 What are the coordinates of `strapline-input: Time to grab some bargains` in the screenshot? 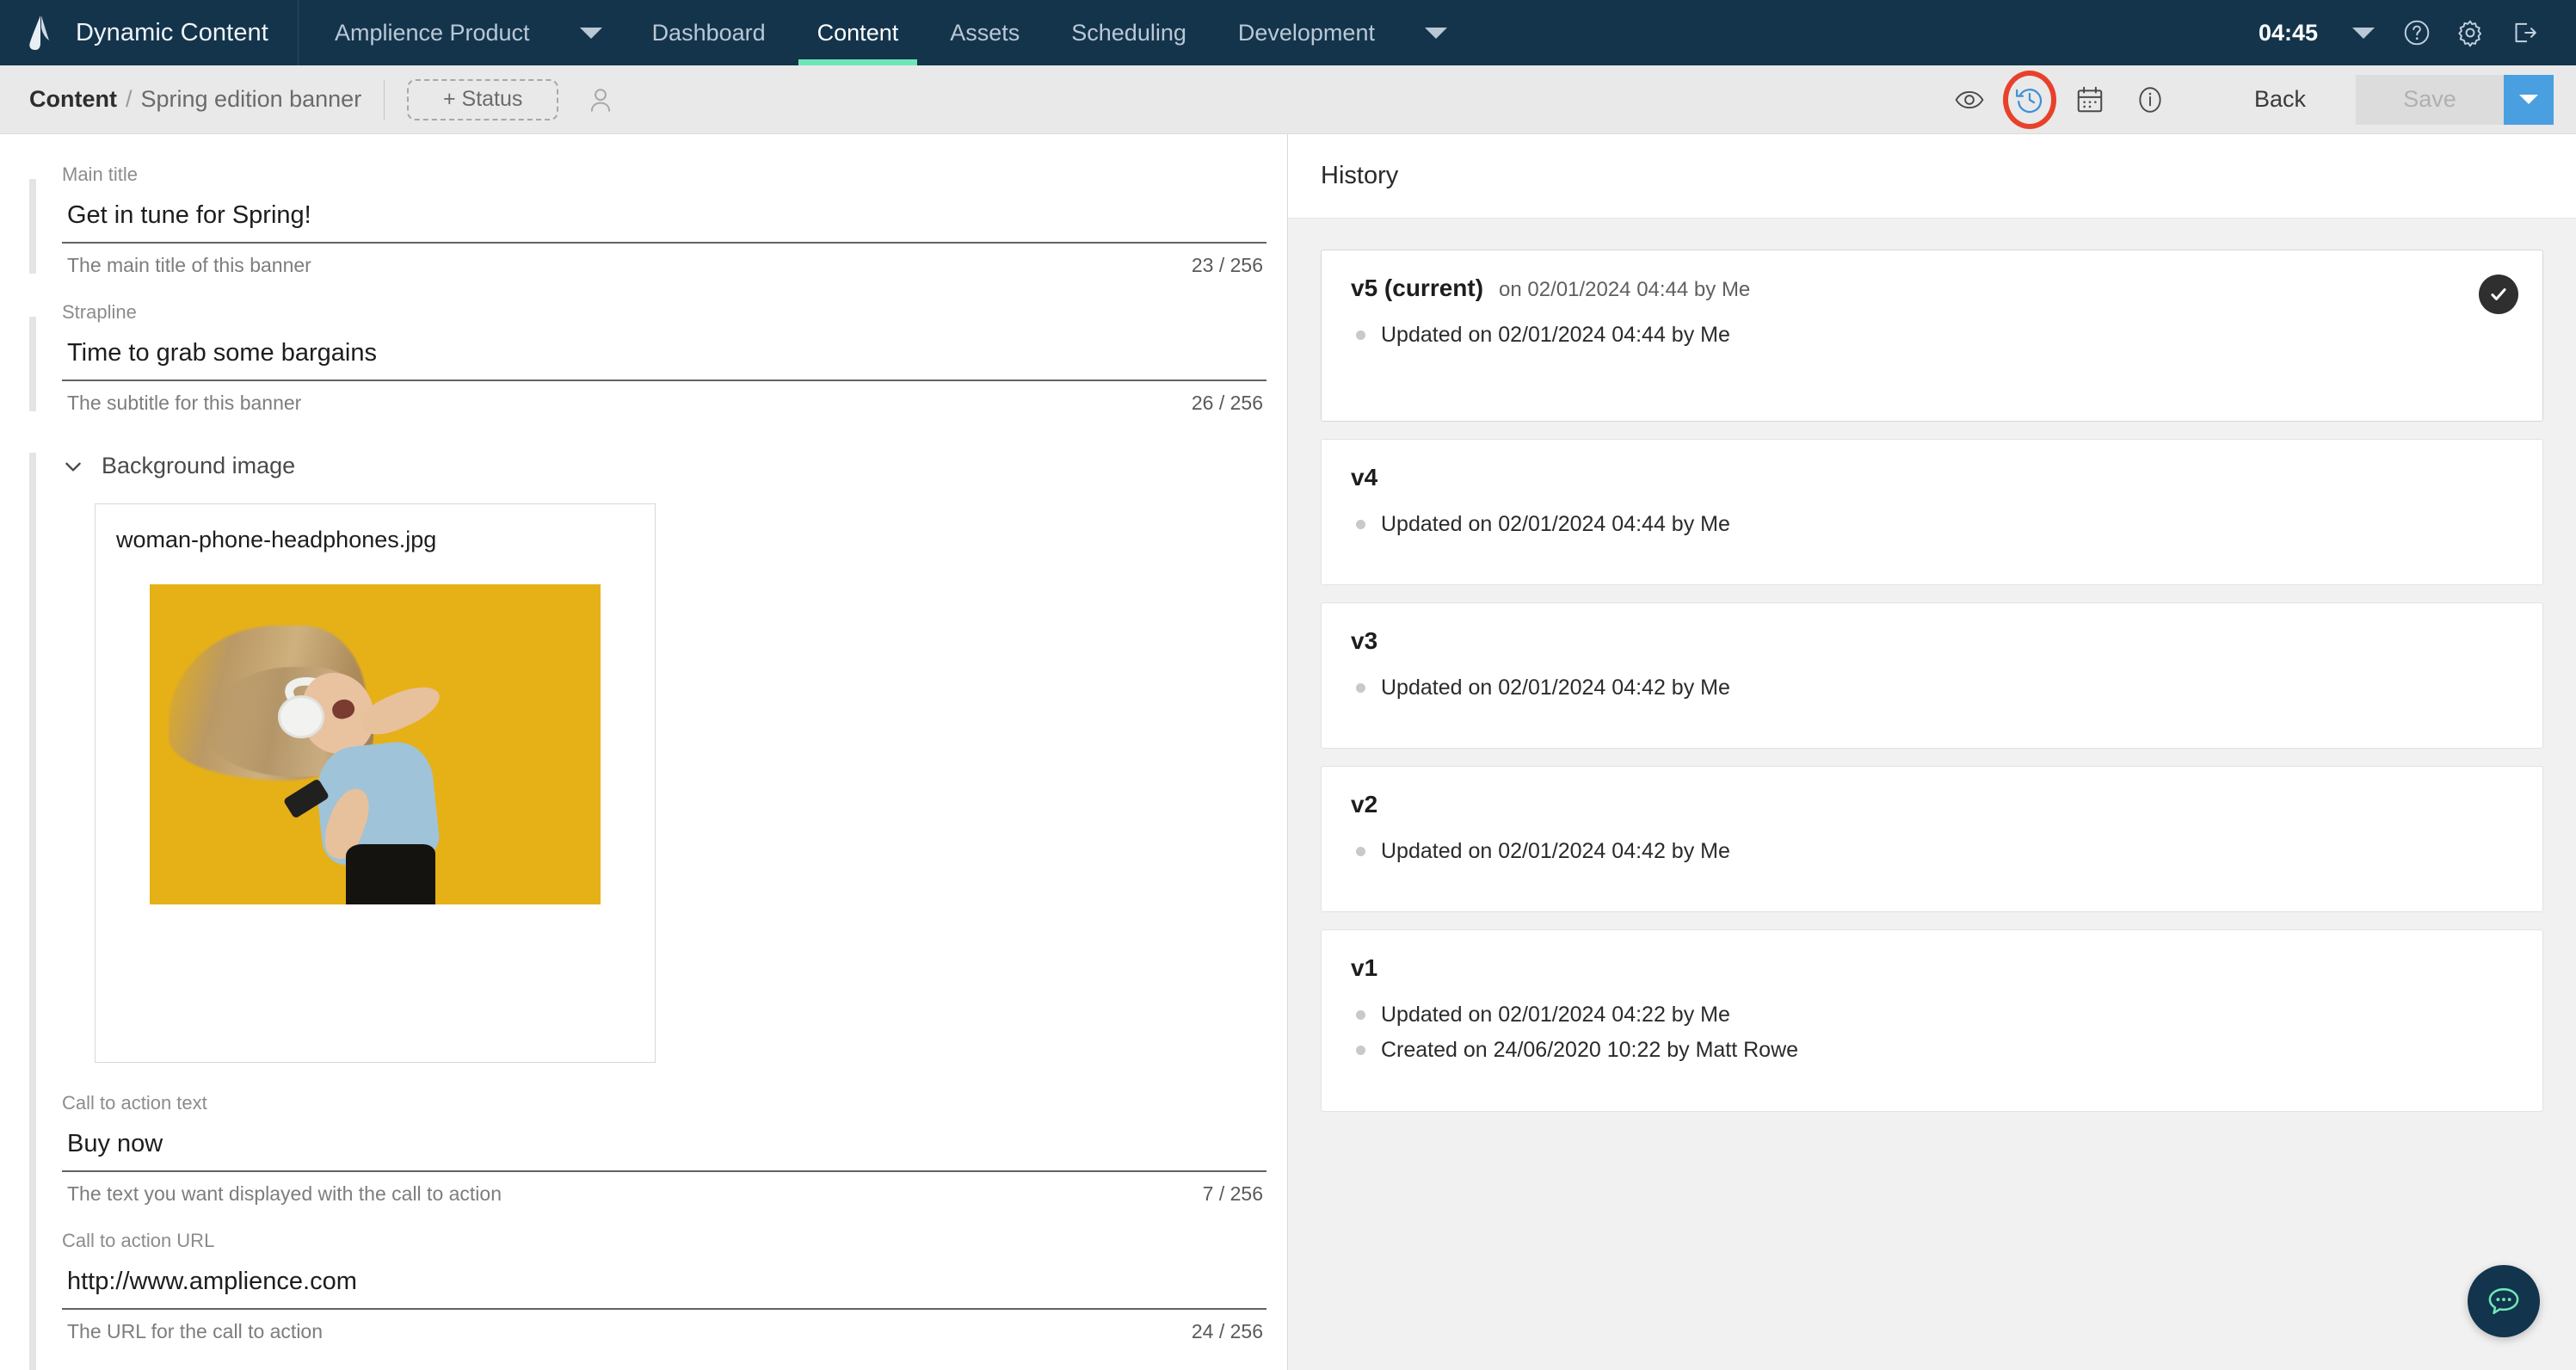 It's located at (664, 357).